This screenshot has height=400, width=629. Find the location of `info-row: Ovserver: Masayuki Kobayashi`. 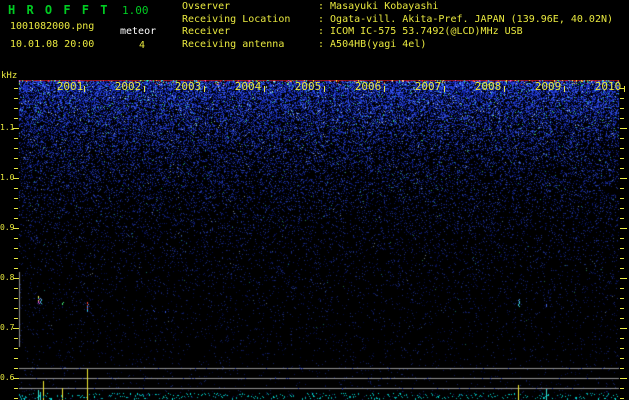

info-row: Ovserver: Masayuki Kobayashi is located at coordinates (397, 7).